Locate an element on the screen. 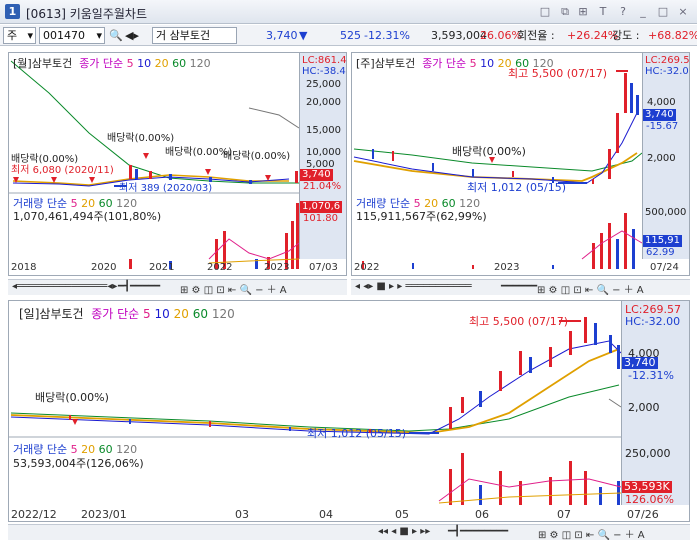  low-annotation: 최저 389 (2020/03) is located at coordinates (166, 188).